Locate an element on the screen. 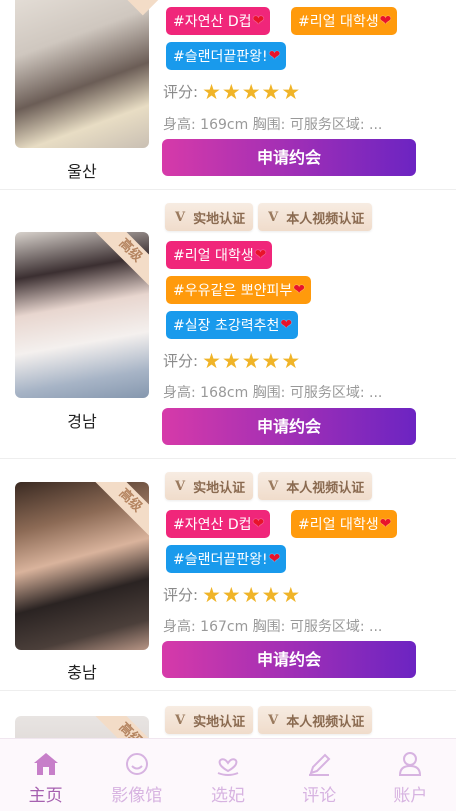 This screenshot has height=811, width=456. region-label: 경남 is located at coordinates (82, 421).